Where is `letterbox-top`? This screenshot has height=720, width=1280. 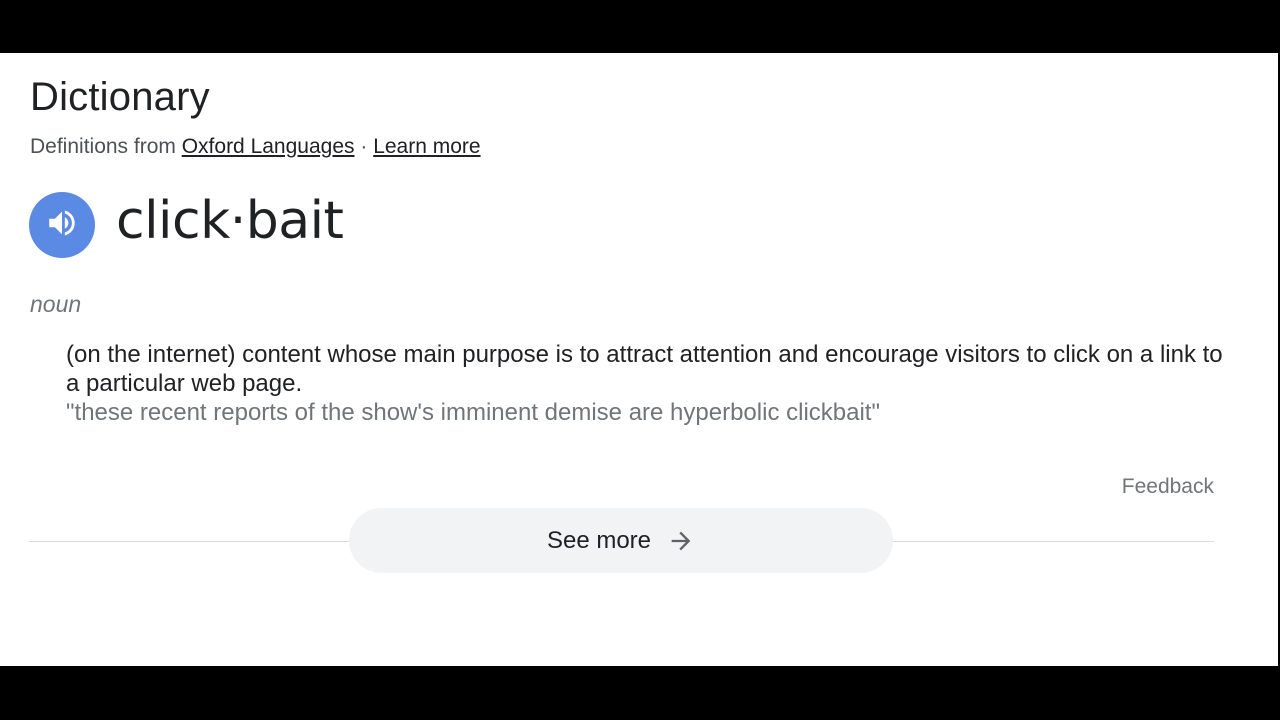 letterbox-top is located at coordinates (640, 26).